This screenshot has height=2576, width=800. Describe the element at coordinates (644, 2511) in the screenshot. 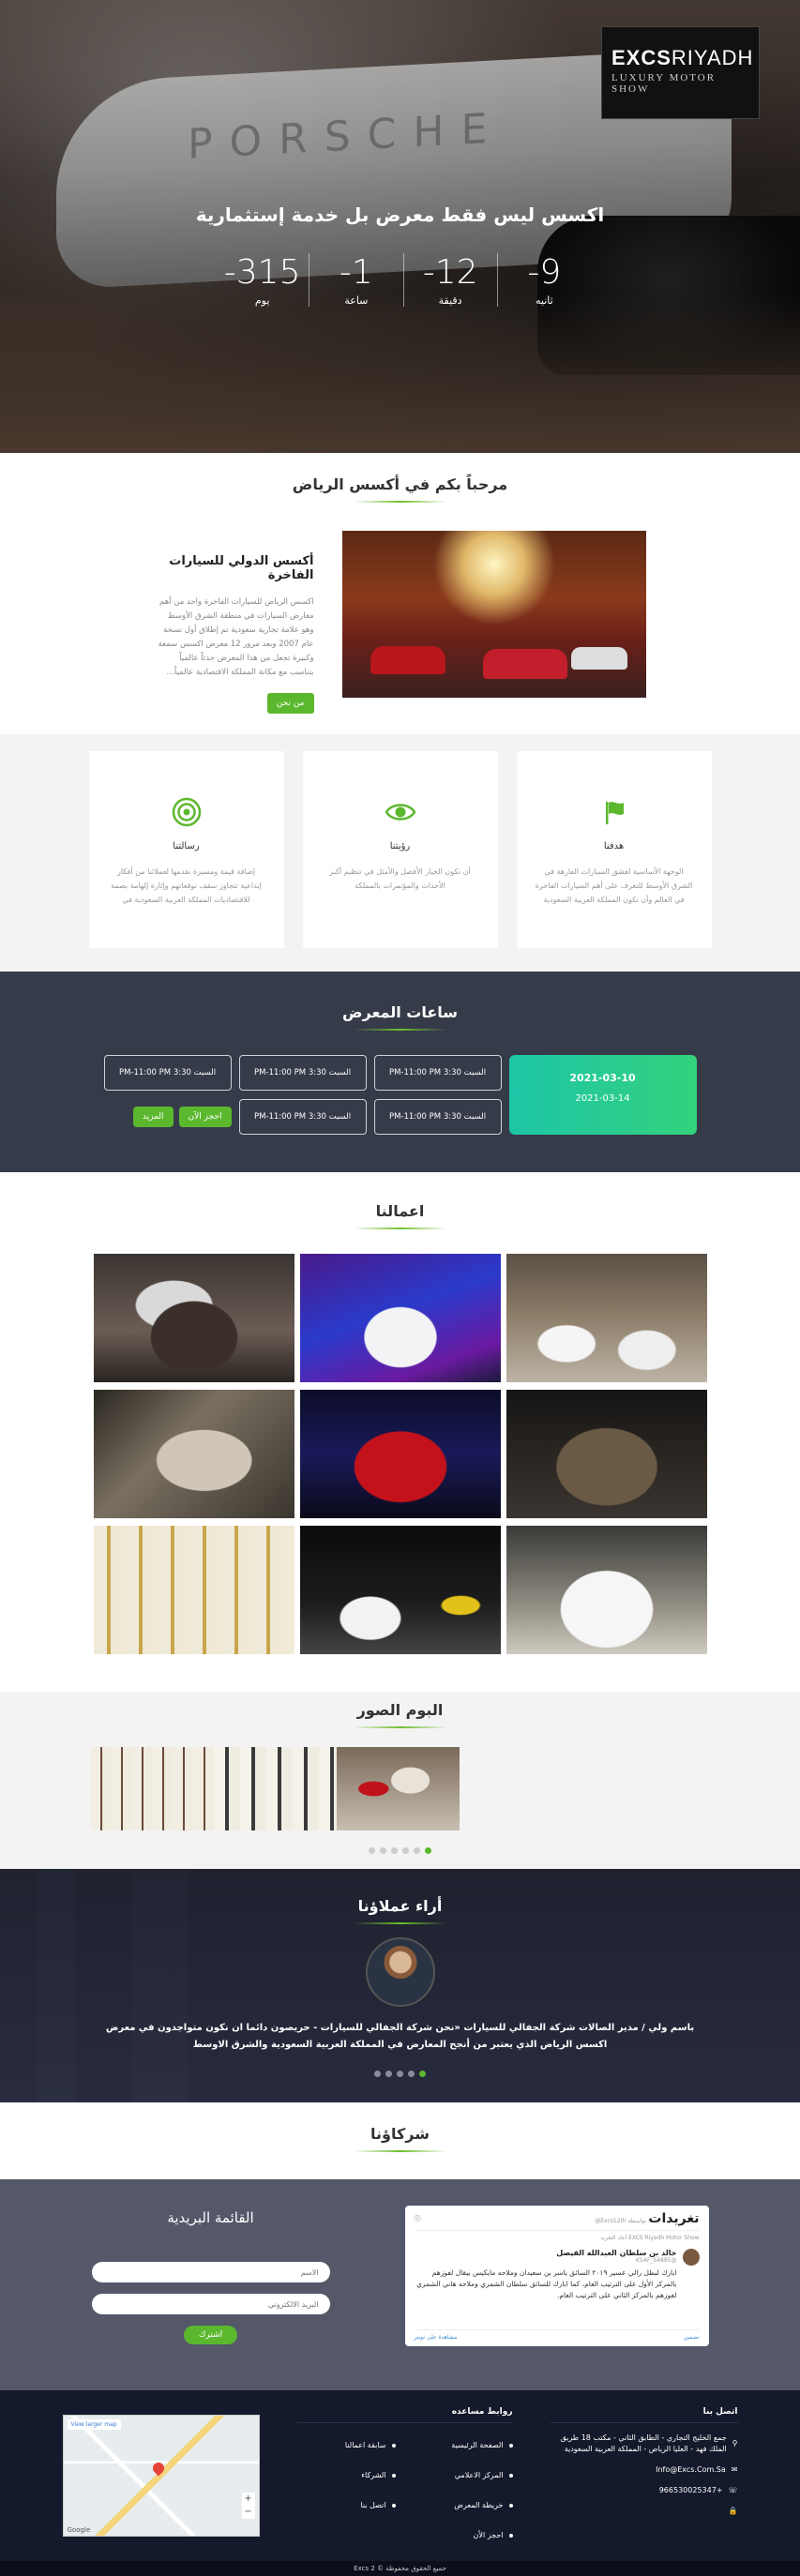

I see `footer-lock: 🔒` at that location.